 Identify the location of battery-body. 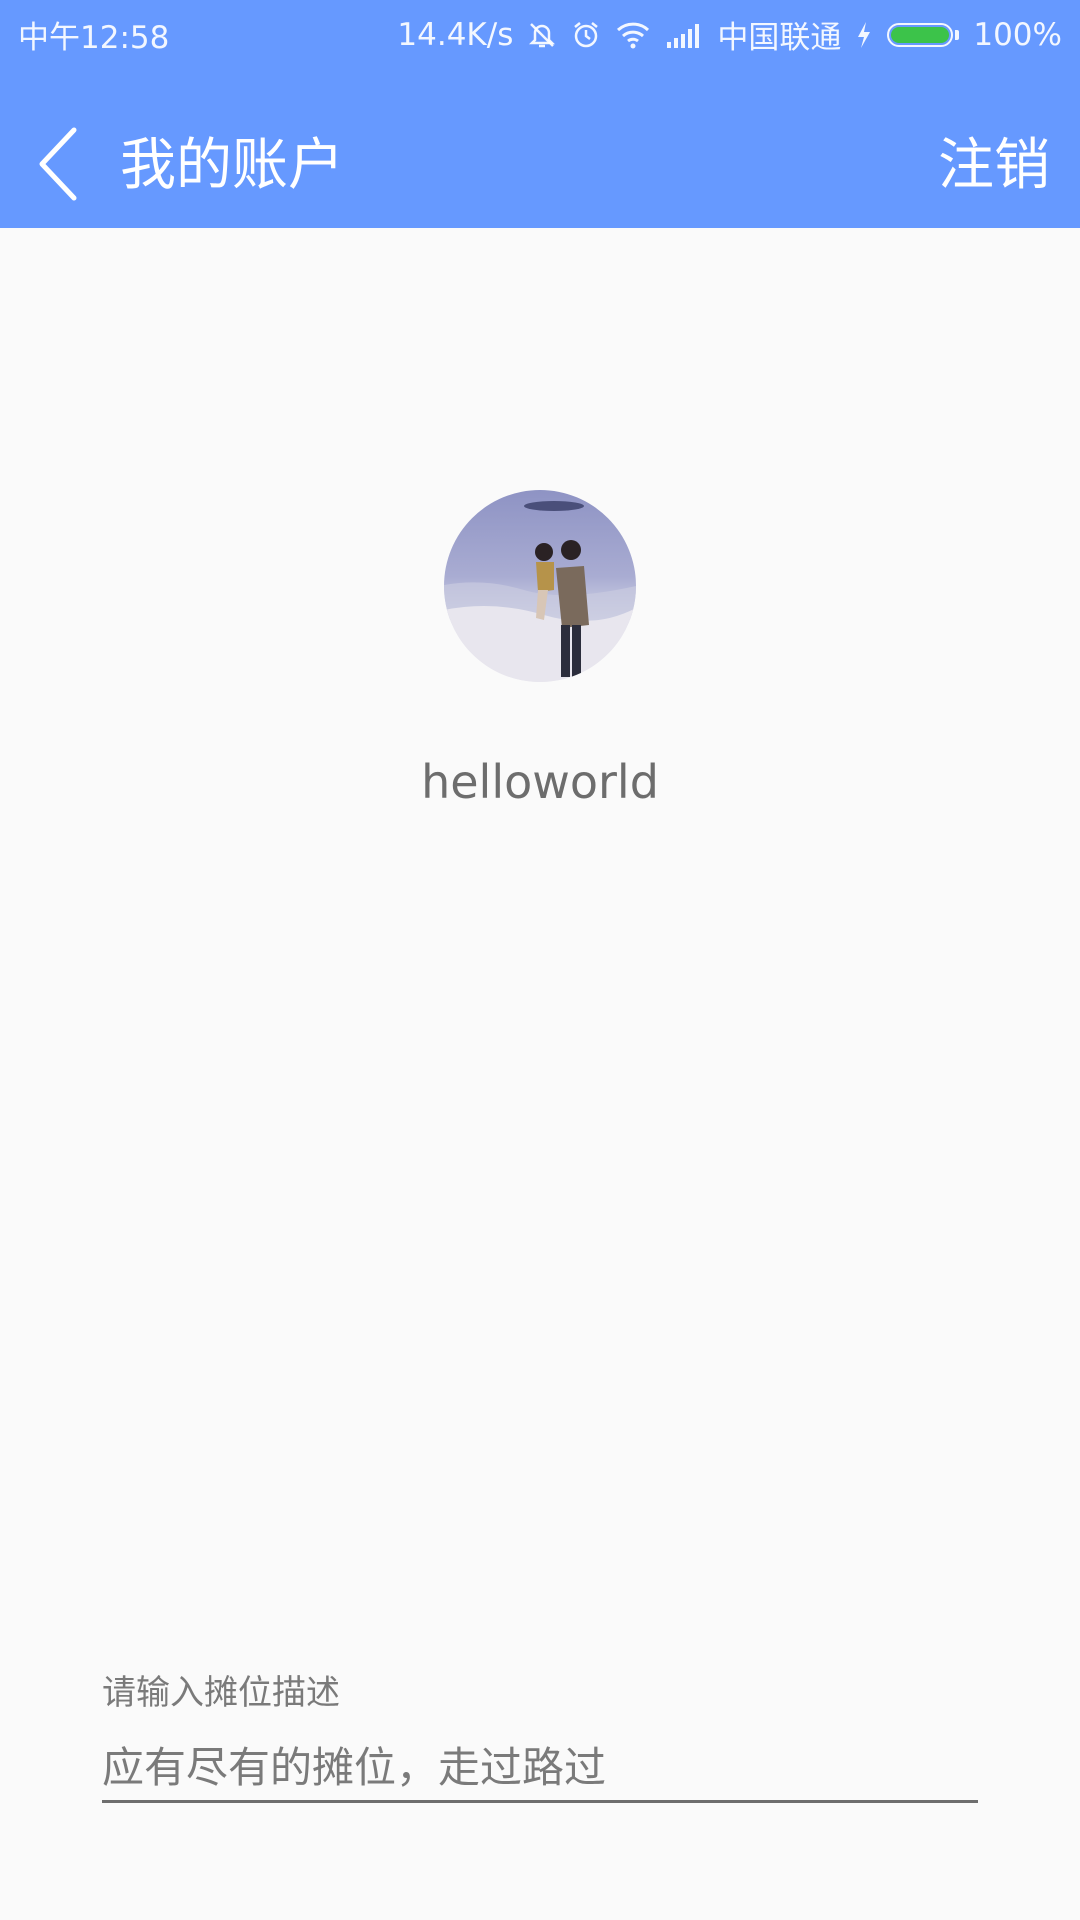
(920, 34).